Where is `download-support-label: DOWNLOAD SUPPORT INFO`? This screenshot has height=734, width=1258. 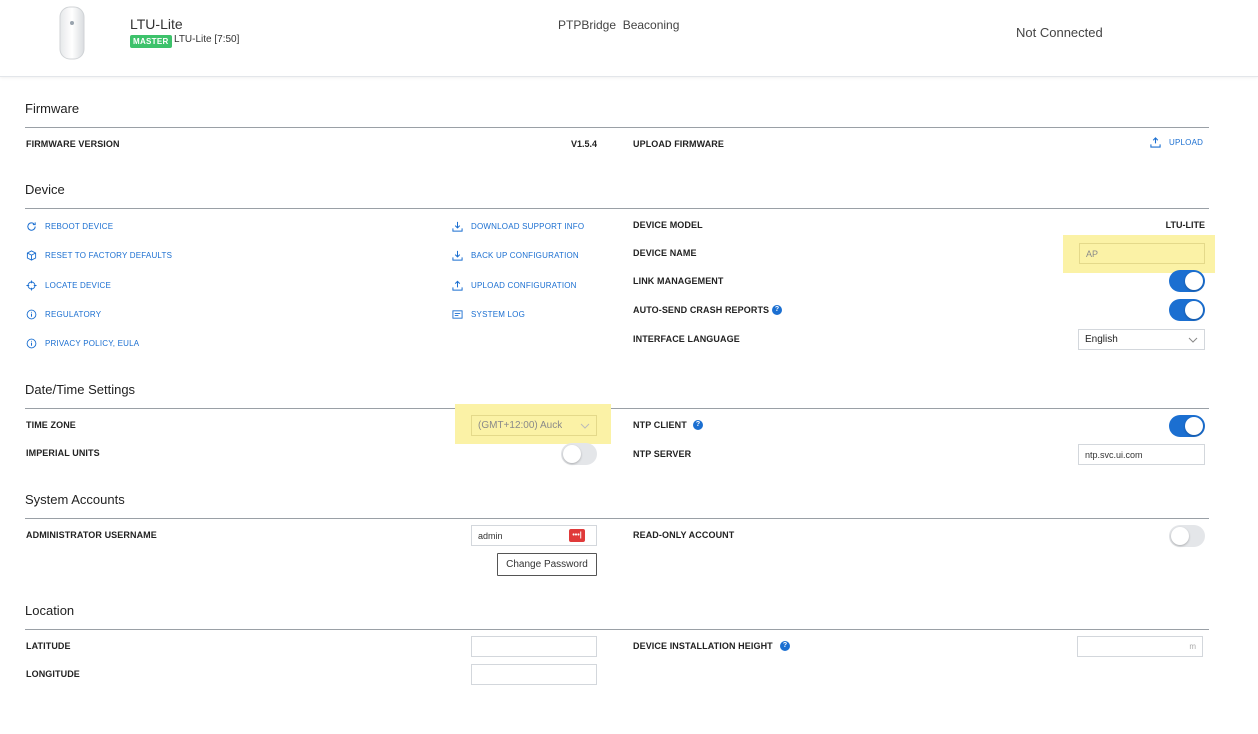 download-support-label: DOWNLOAD SUPPORT INFO is located at coordinates (528, 226).